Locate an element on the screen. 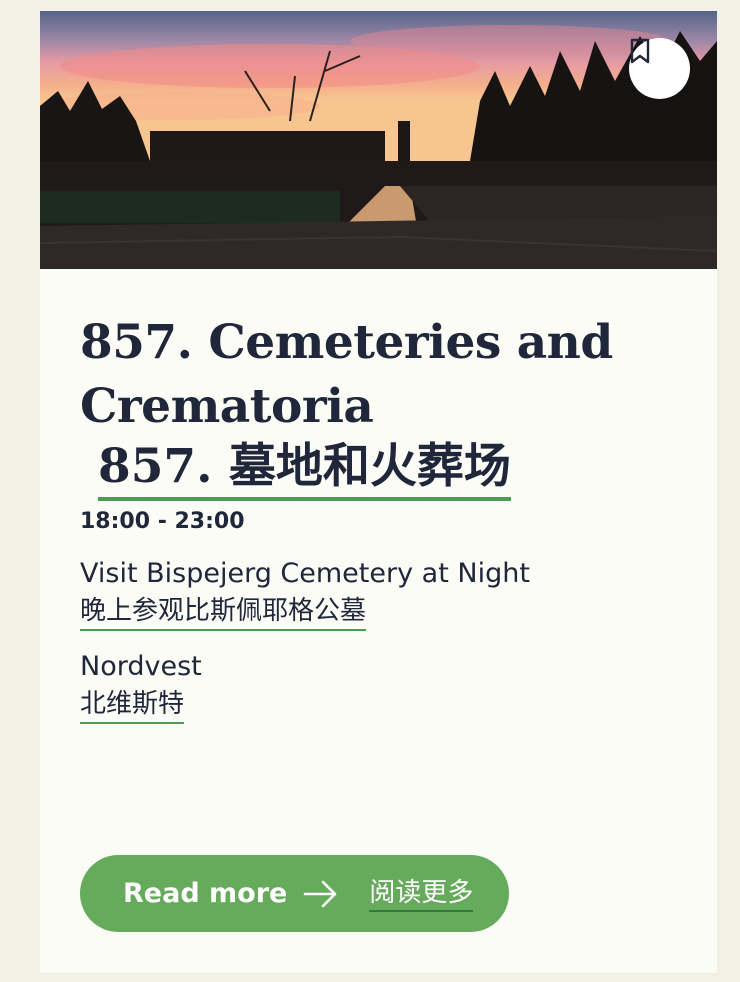 The height and width of the screenshot is (982, 740). event-description: Visit Bispejerg Cemetery at Night is located at coordinates (305, 573).